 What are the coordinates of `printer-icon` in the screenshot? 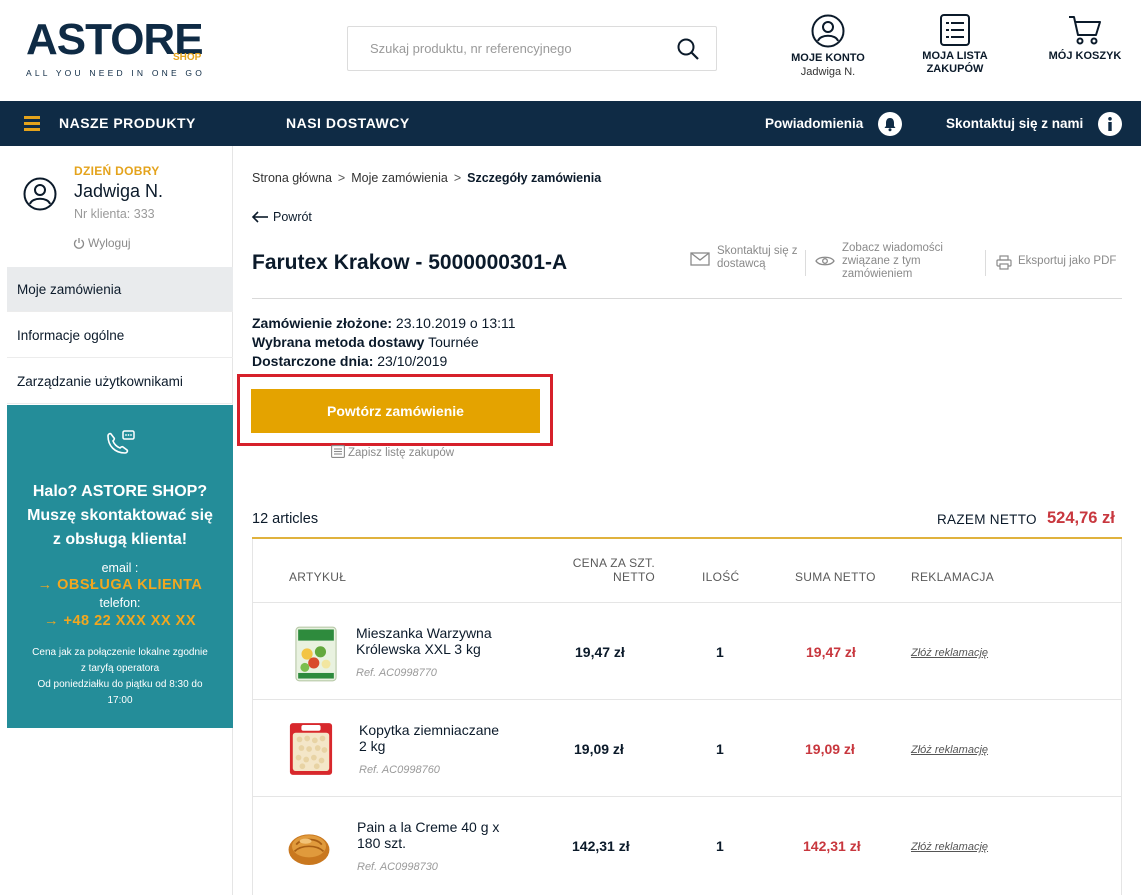 It's located at (1004, 262).